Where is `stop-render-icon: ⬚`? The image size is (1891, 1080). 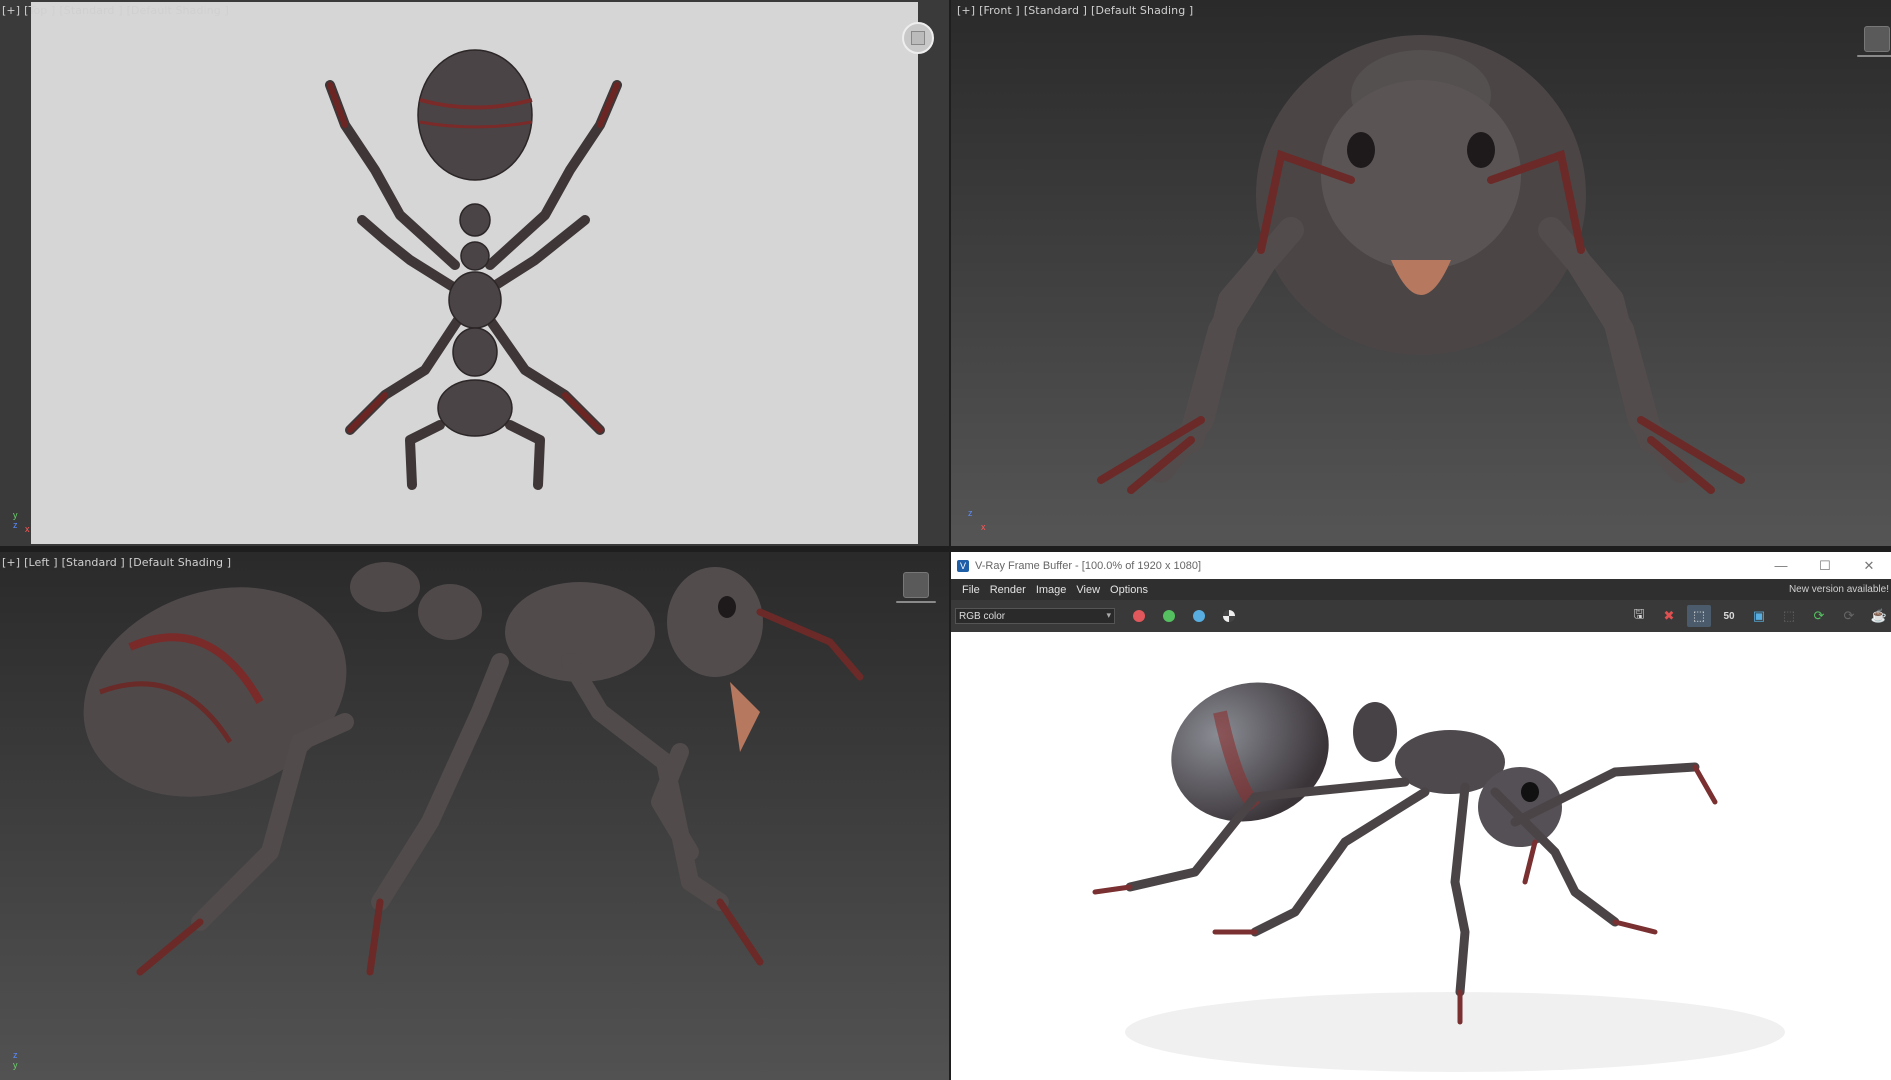 stop-render-icon: ⬚ is located at coordinates (1789, 616).